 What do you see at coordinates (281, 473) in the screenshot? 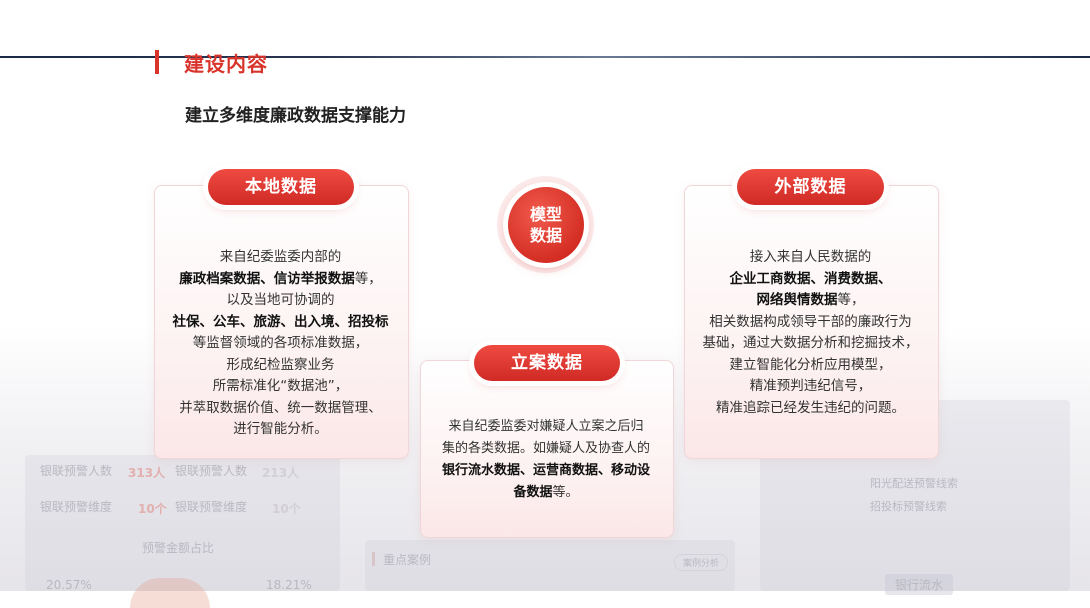
I see `background-stat-value: 213人` at bounding box center [281, 473].